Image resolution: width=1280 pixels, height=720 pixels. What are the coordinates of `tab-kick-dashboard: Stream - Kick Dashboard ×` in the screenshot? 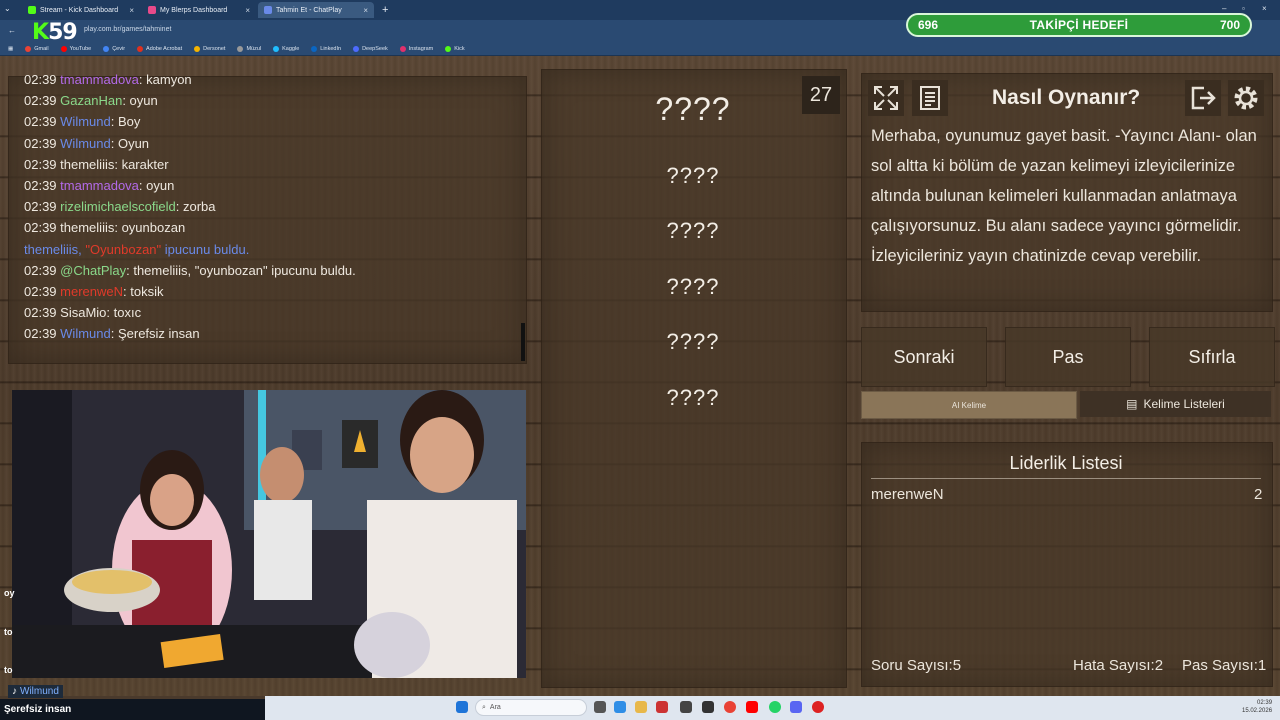 It's located at (81, 10).